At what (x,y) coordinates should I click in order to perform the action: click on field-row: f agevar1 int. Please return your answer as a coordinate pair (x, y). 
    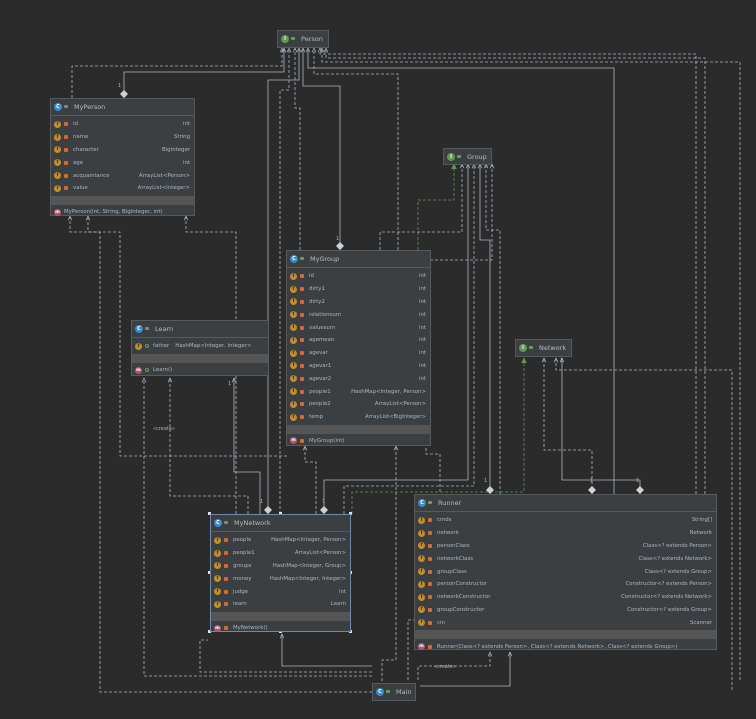
    Looking at the image, I should click on (358, 366).